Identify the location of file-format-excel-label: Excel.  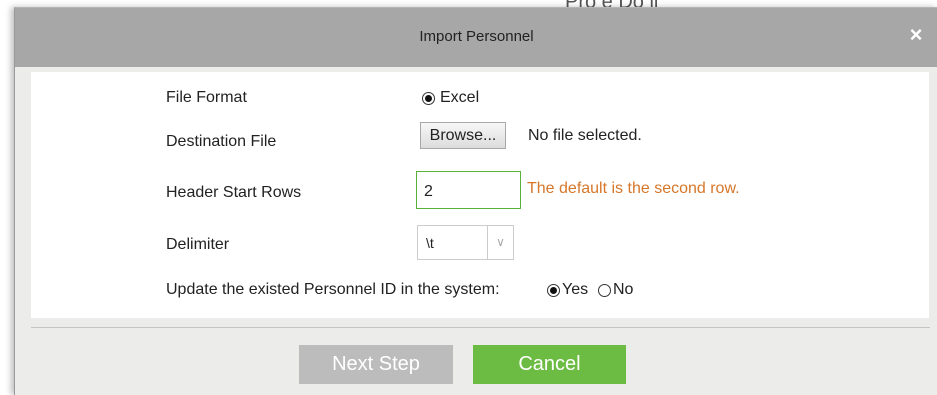
(460, 97).